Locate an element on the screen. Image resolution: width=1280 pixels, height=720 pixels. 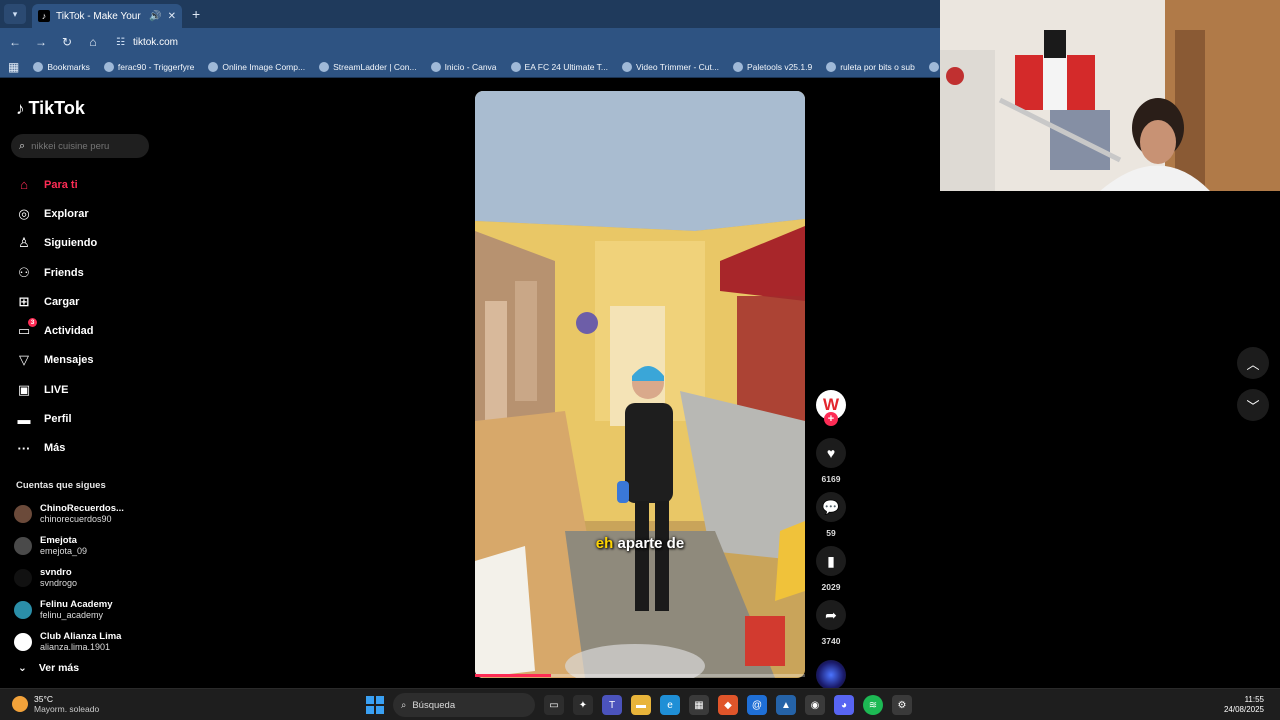
followed-account: Emejota emejota_09 is located at coordinates (69, 546).